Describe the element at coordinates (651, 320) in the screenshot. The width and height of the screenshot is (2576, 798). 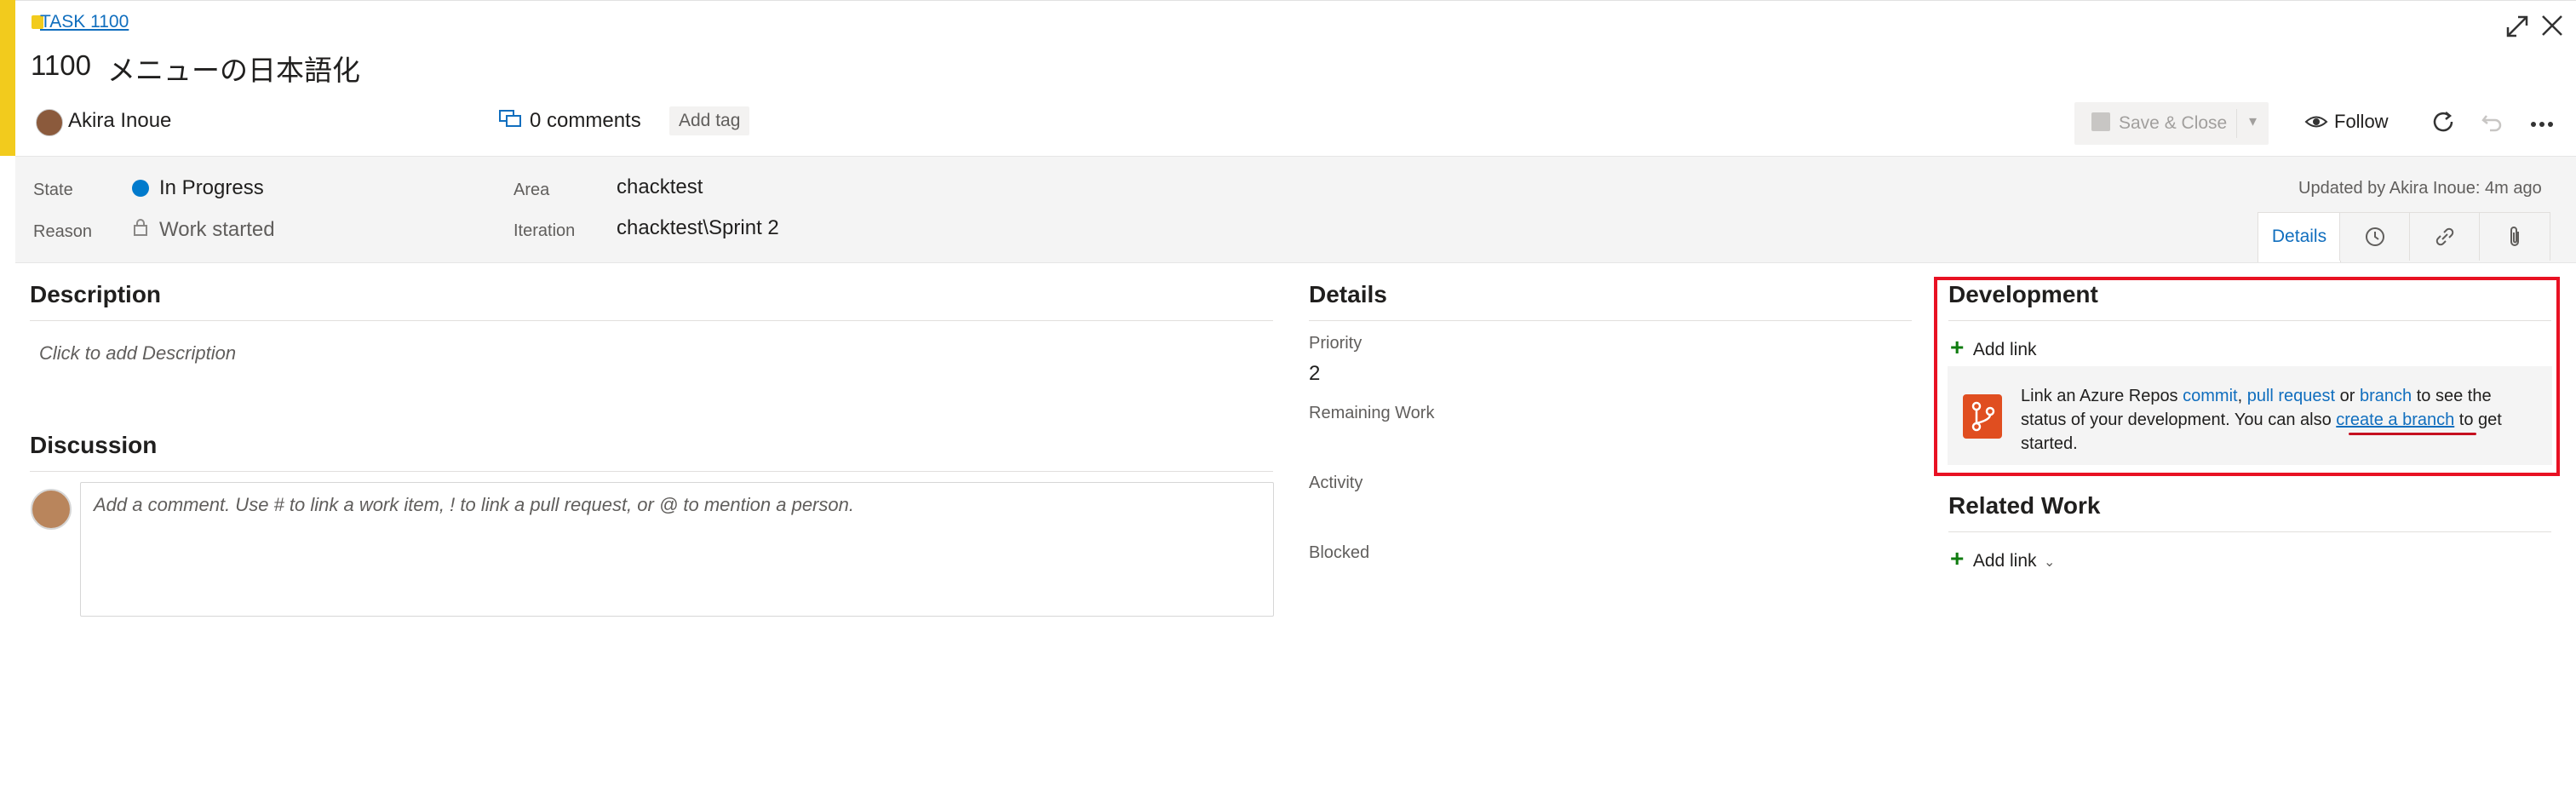
I see `description-divider` at that location.